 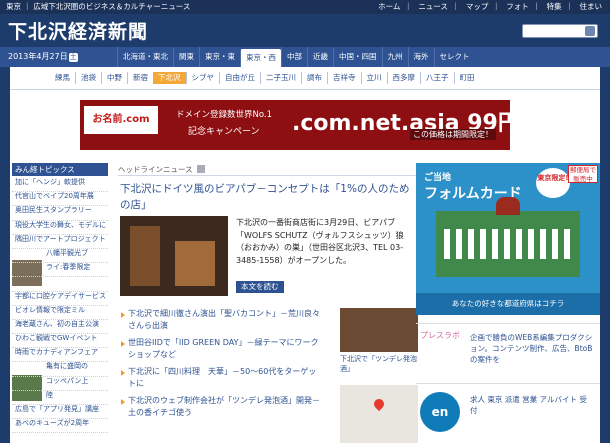 I want to click on en-job-ad: en 求人 東京 派遣 営業 アルバイト 受付, so click(x=508, y=412).